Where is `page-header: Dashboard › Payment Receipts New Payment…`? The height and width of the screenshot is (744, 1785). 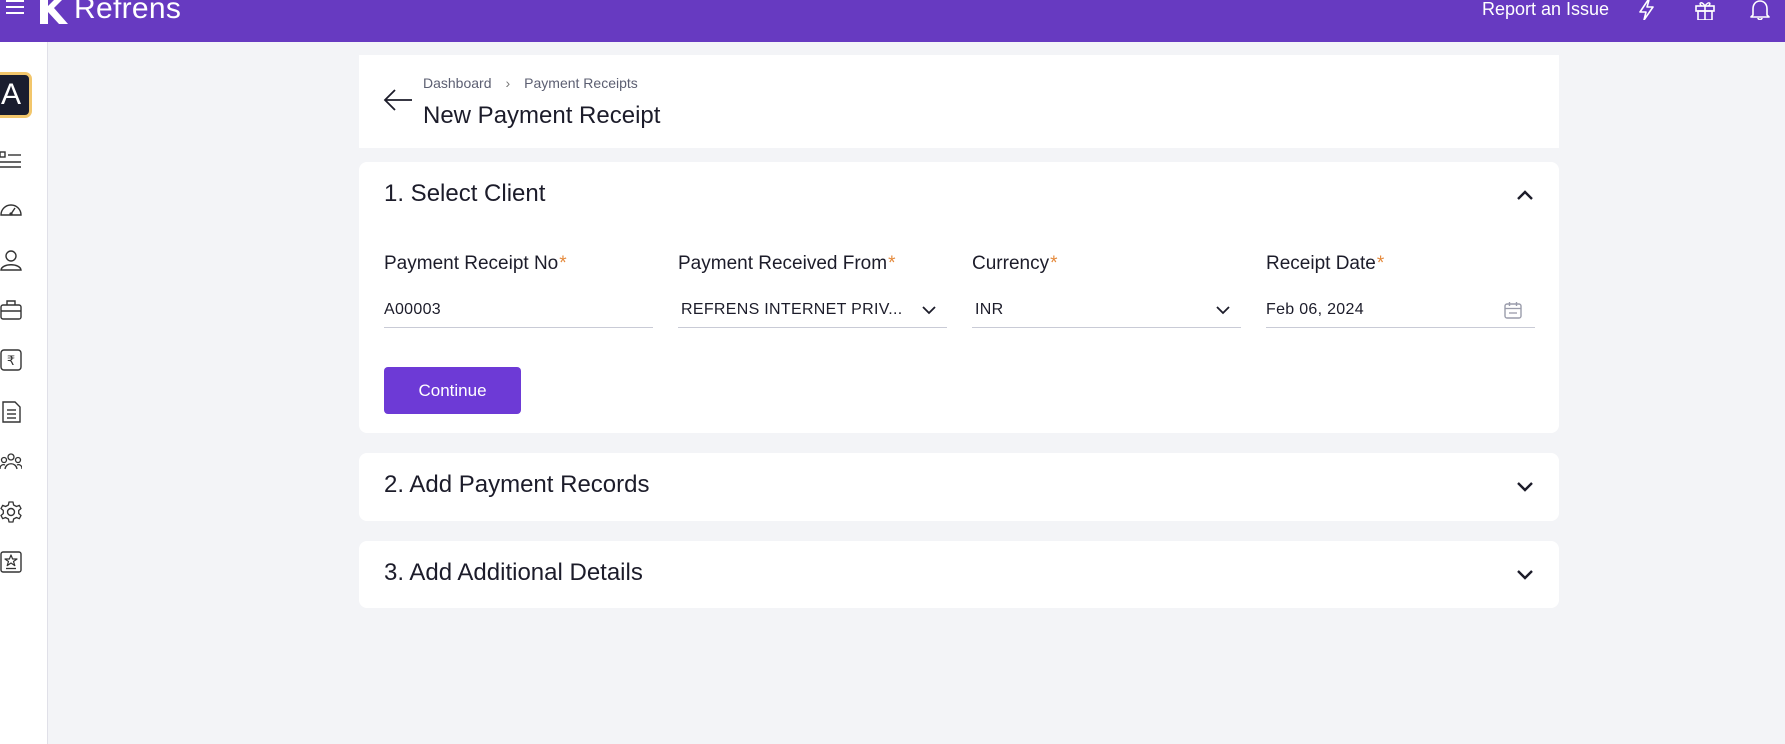
page-header: Dashboard › Payment Receipts New Payment… is located at coordinates (959, 101).